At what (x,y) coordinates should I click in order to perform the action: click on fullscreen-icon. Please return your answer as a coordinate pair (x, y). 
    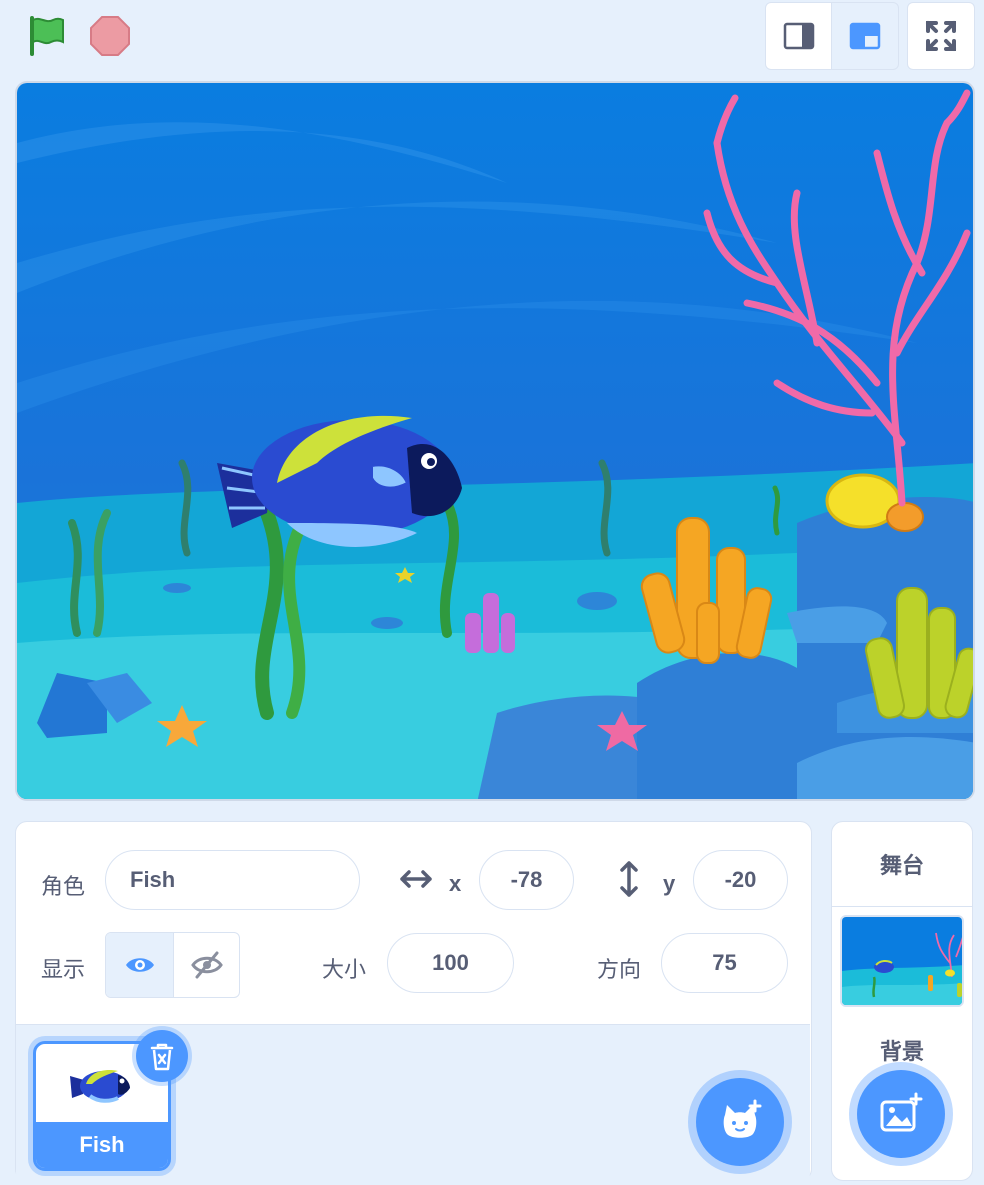
    Looking at the image, I should click on (941, 36).